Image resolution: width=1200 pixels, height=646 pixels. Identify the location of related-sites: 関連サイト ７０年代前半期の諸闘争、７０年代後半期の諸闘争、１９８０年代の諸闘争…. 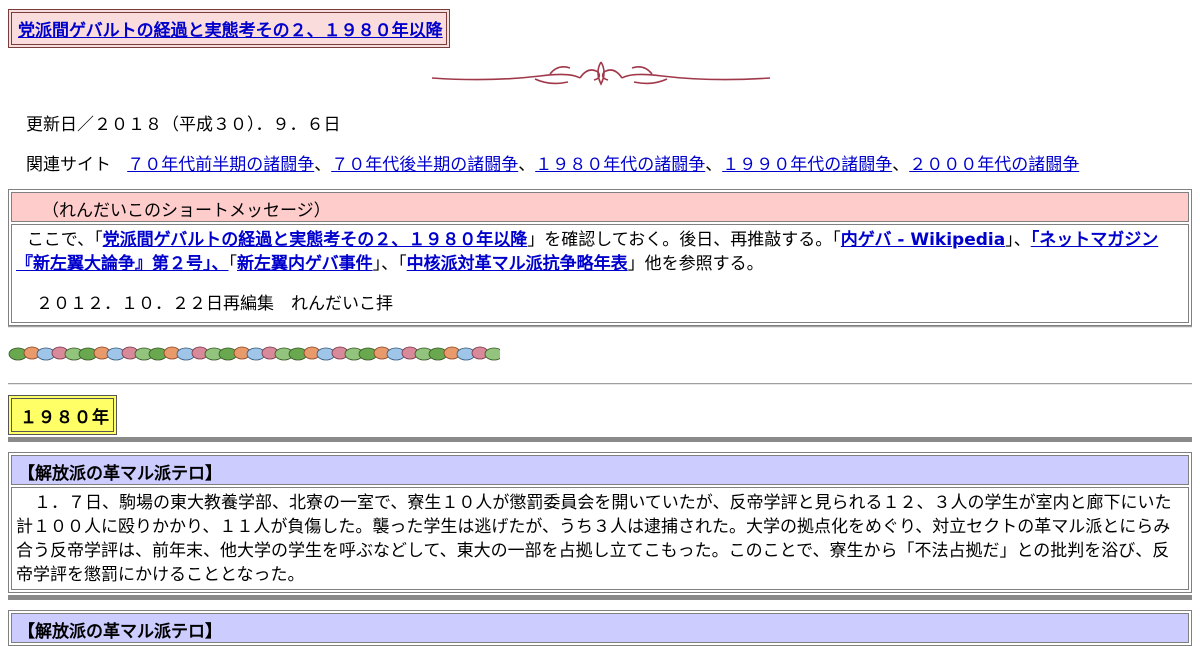
(552, 162).